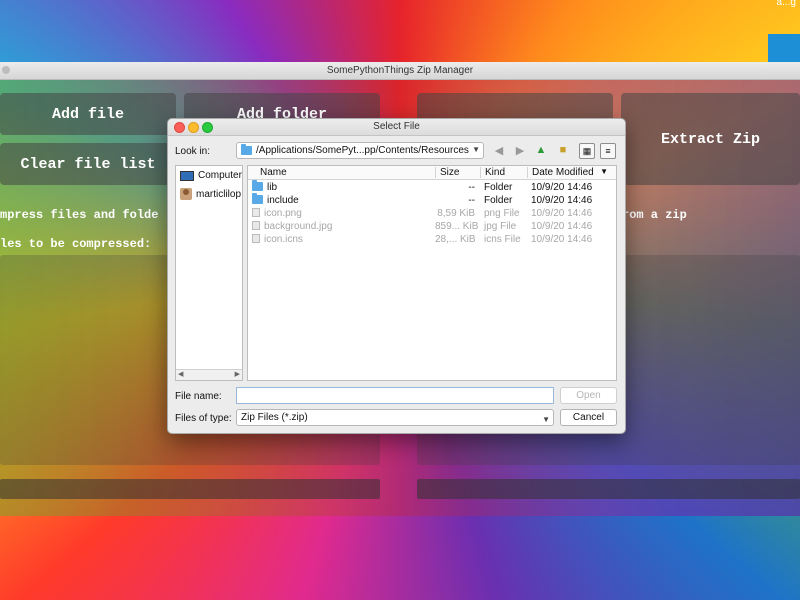 The width and height of the screenshot is (800, 600). Describe the element at coordinates (520, 150) in the screenshot. I see `forward-icon: ▶` at that location.